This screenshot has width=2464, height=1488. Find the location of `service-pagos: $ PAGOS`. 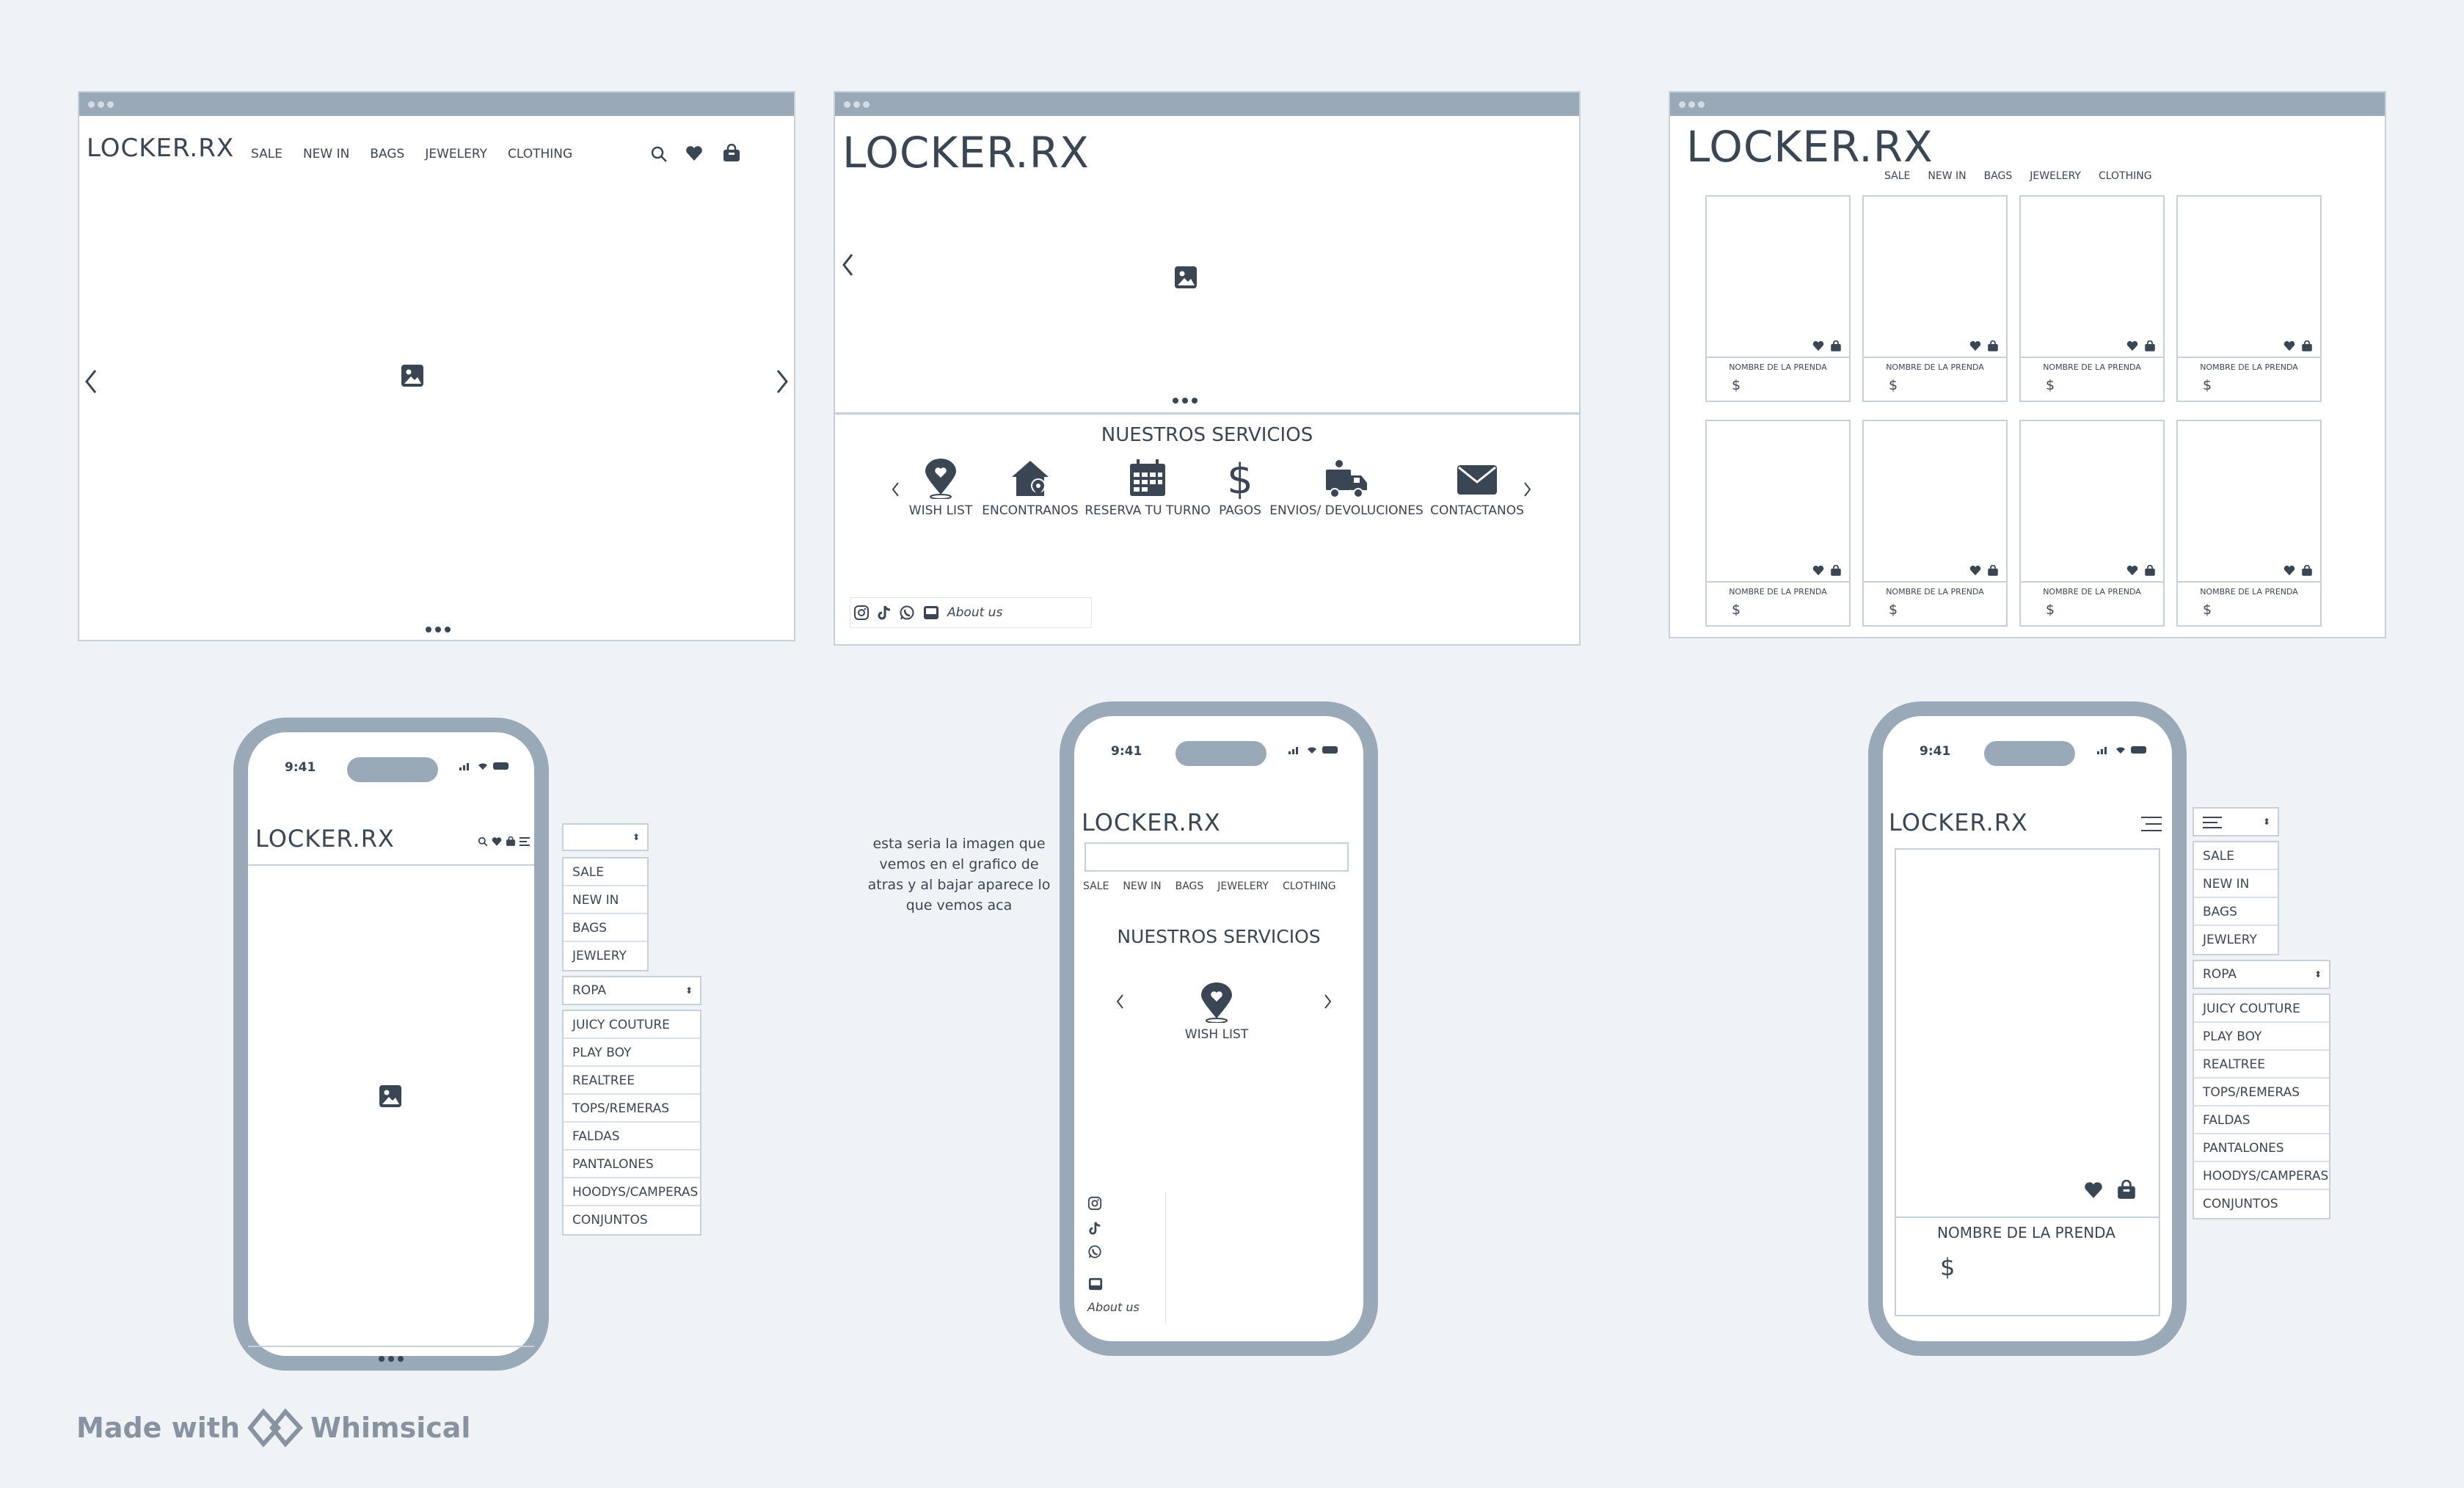

service-pagos: $ PAGOS is located at coordinates (1240, 488).